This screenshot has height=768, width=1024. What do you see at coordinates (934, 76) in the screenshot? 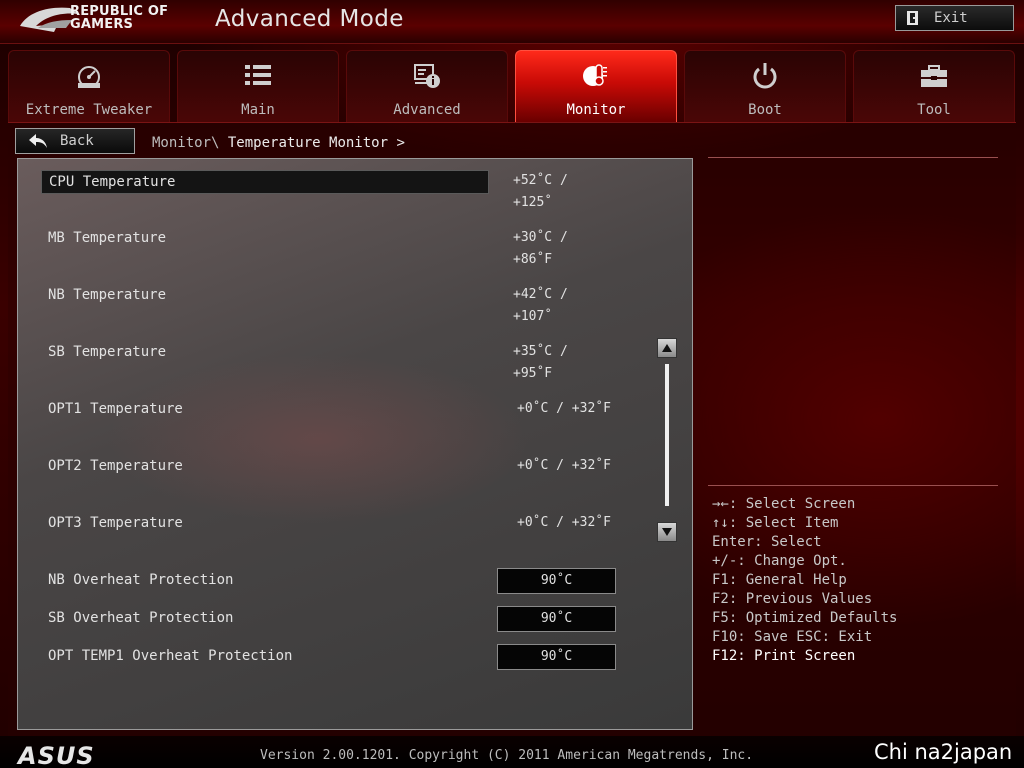
I see `toolbox-icon` at bounding box center [934, 76].